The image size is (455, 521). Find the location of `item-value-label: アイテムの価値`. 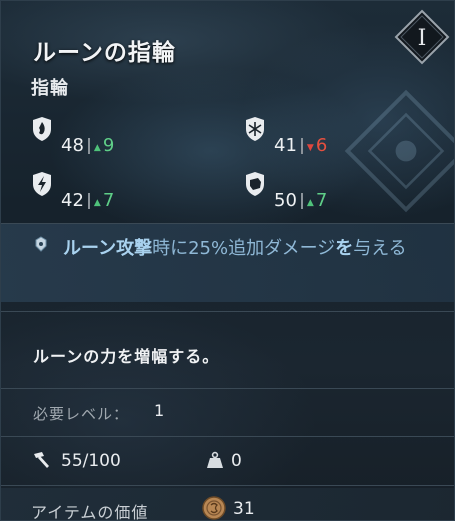

item-value-label: アイテムの価値 is located at coordinates (90, 512).